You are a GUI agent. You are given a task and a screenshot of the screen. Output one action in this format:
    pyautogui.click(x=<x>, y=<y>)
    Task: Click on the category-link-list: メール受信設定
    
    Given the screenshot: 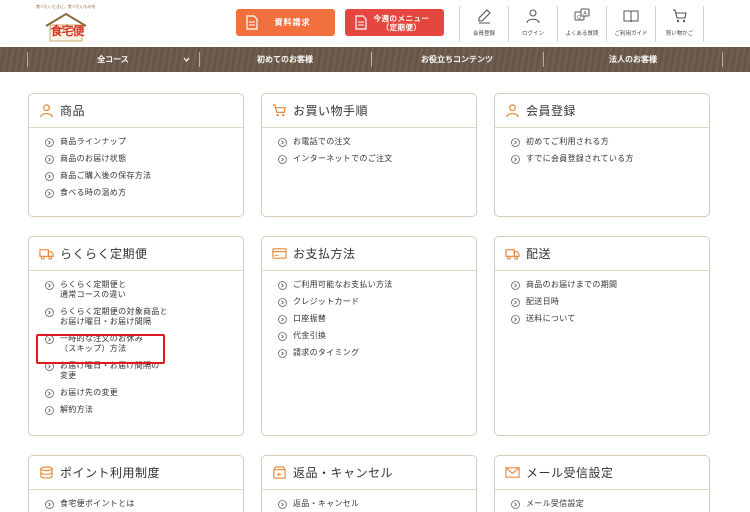 What is the action you would take?
    pyautogui.click(x=602, y=499)
    